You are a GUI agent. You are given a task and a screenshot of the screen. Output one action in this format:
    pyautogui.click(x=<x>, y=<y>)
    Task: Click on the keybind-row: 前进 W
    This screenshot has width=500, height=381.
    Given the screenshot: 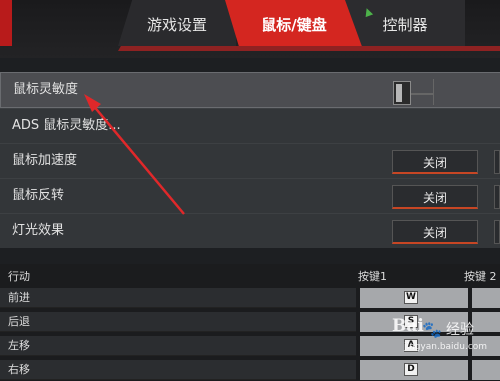 What is the action you would take?
    pyautogui.click(x=250, y=298)
    